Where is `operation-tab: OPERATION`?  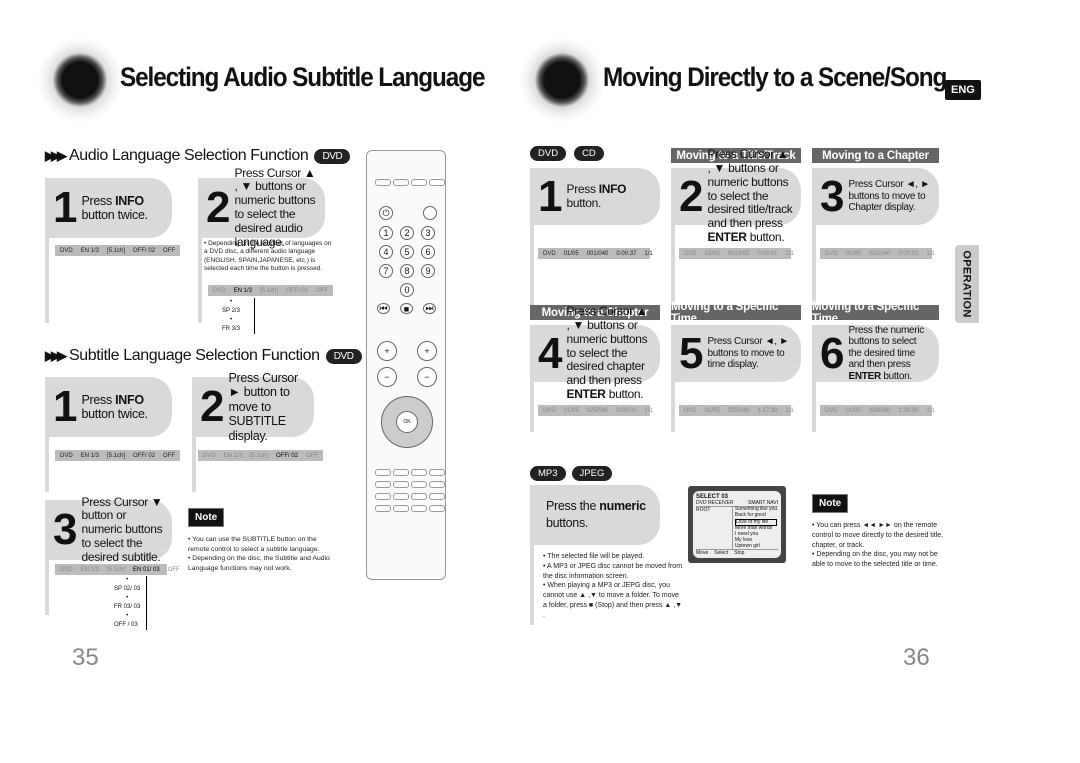
operation-tab: OPERATION is located at coordinates (967, 284).